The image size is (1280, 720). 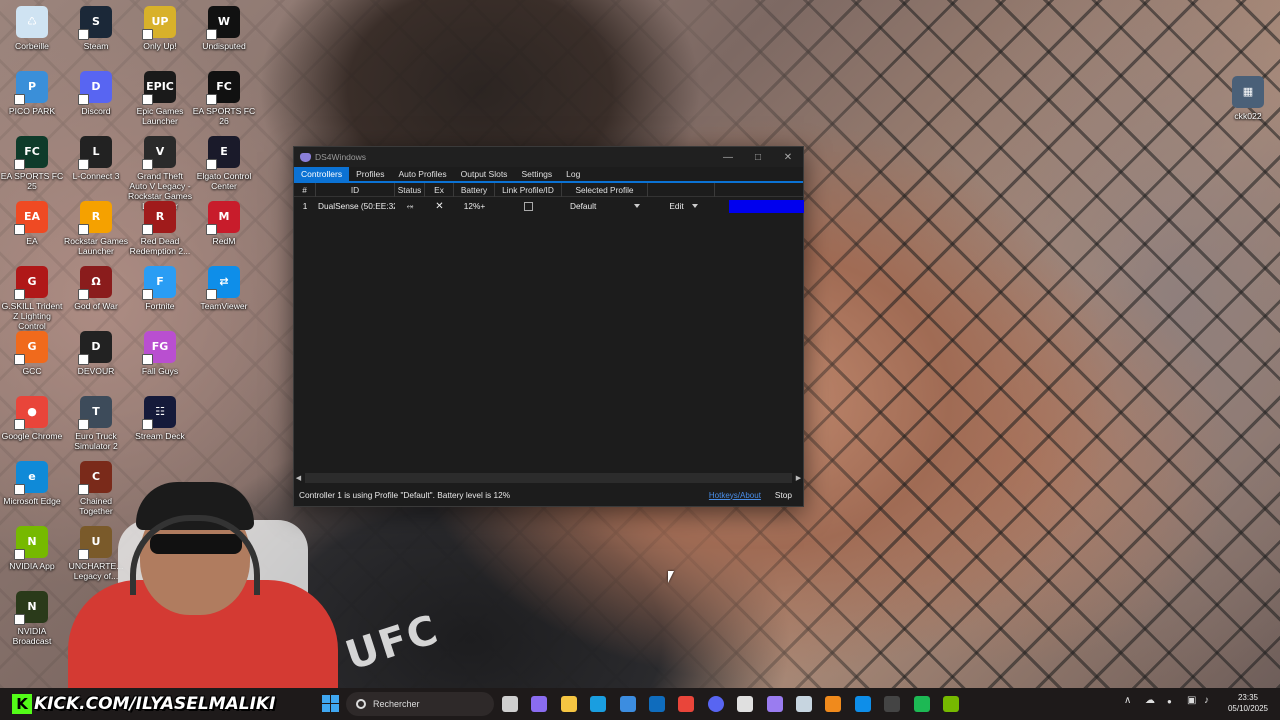 I want to click on app-icon: ☷, so click(x=159, y=413).